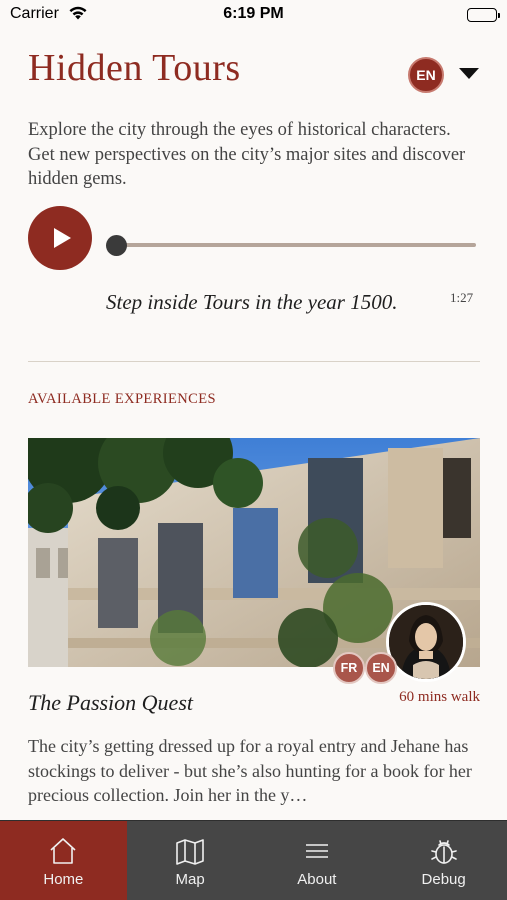 Image resolution: width=507 pixels, height=900 pixels. I want to click on status-bar: Carrier 6:19 PM, so click(253, 15).